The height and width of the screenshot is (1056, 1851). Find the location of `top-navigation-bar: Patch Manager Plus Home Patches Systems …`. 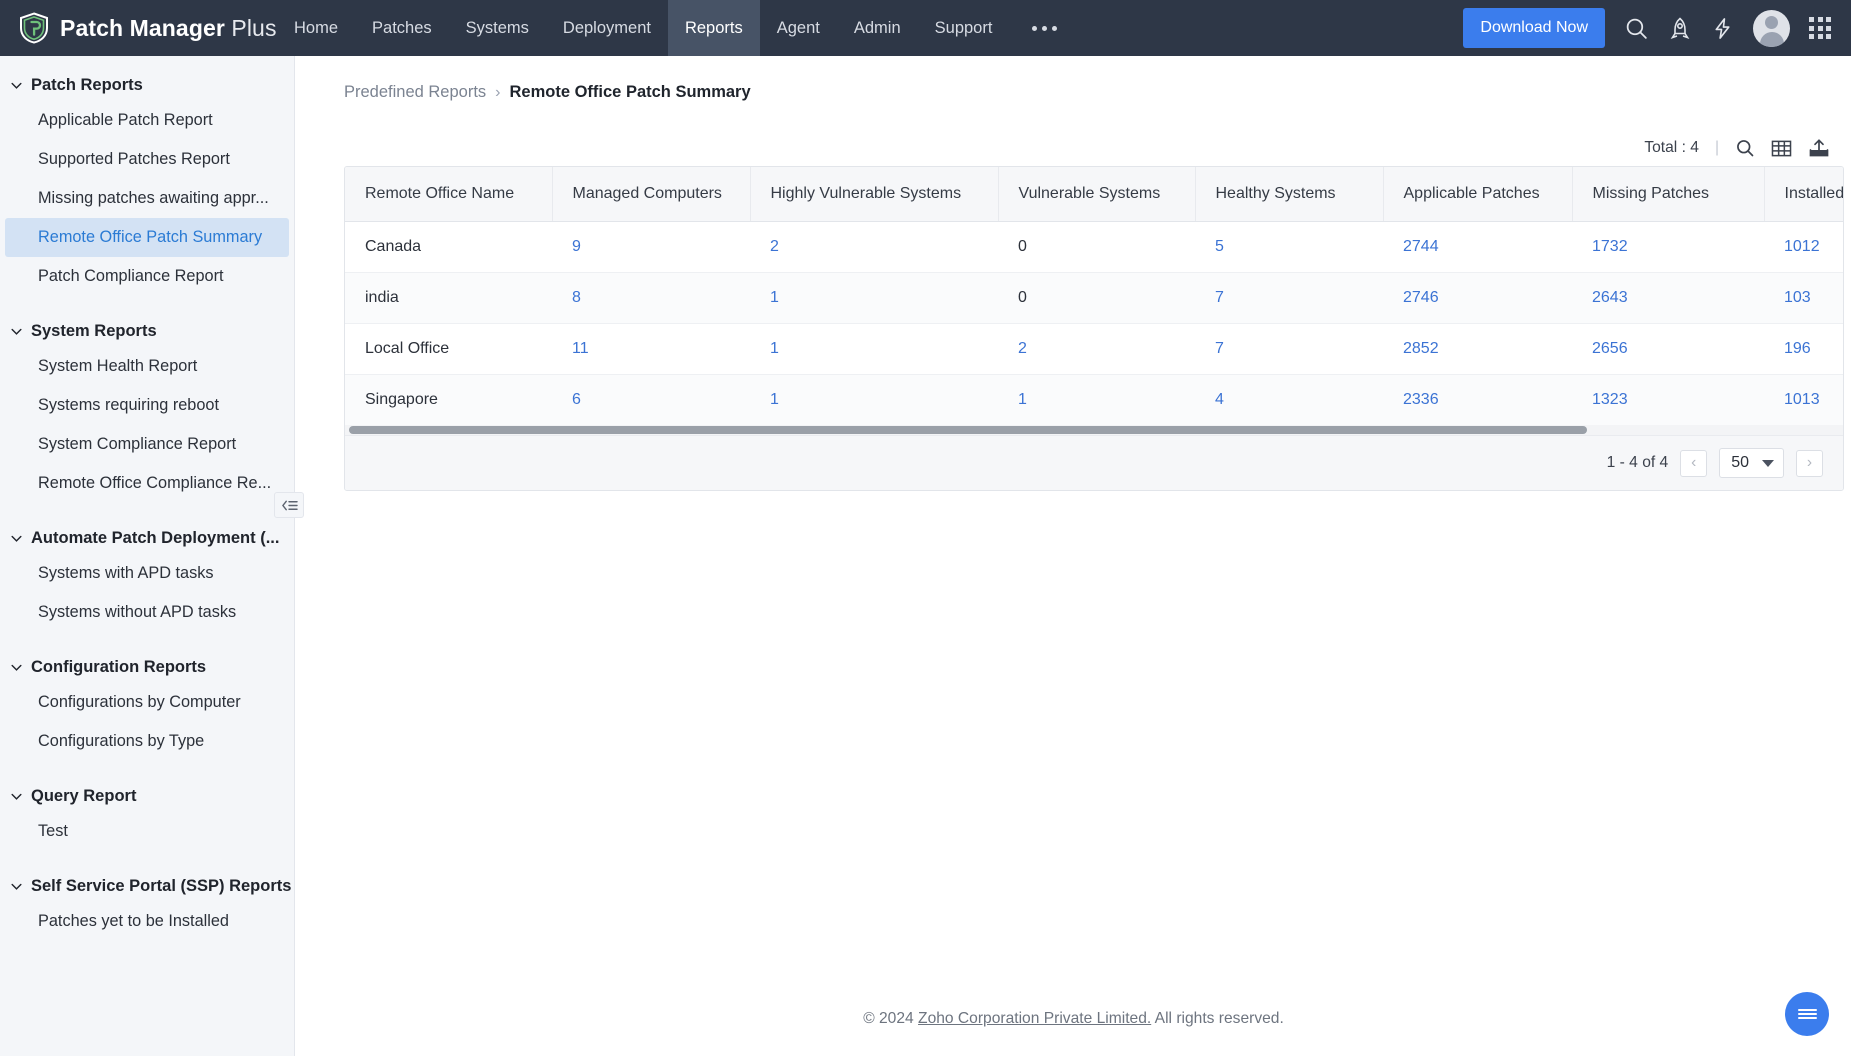

top-navigation-bar: Patch Manager Plus Home Patches Systems … is located at coordinates (925, 28).